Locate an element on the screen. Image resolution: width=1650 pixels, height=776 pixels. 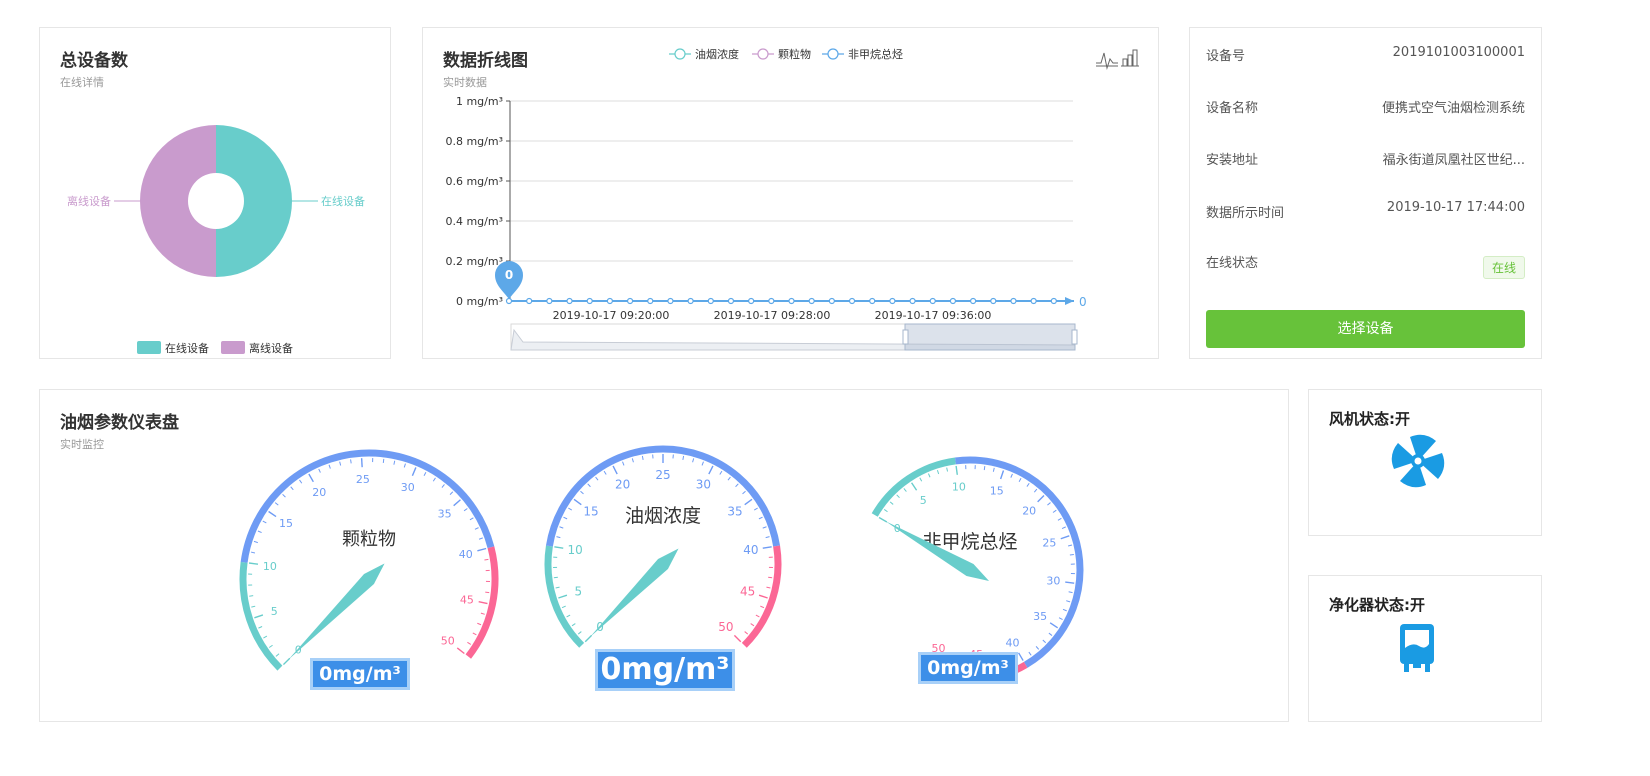
gauge-tick-label: 30 is located at coordinates (408, 487).